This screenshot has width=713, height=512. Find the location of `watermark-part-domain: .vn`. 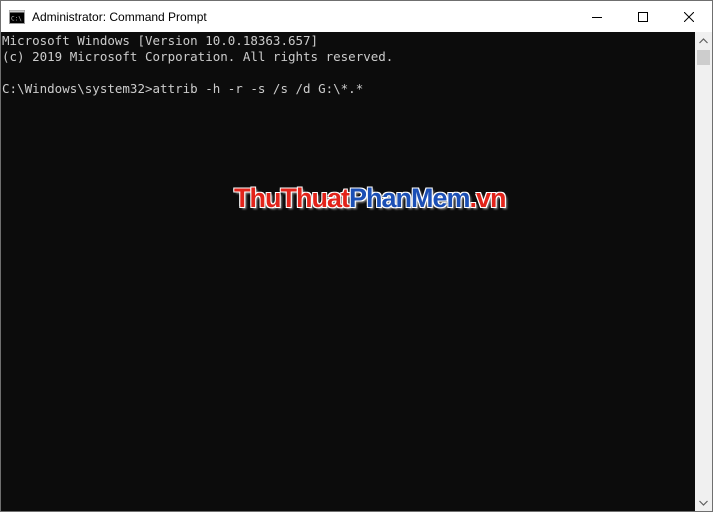

watermark-part-domain: .vn is located at coordinates (488, 198).